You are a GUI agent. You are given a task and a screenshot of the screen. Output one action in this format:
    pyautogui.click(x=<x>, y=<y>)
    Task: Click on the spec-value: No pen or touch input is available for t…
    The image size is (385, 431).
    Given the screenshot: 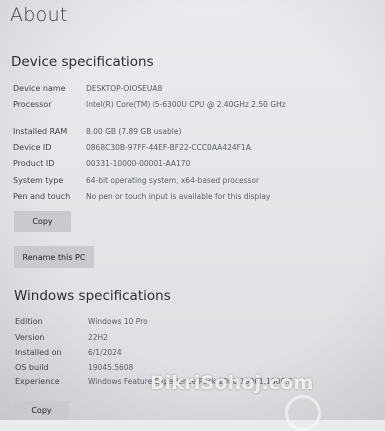 What is the action you would take?
    pyautogui.click(x=178, y=196)
    